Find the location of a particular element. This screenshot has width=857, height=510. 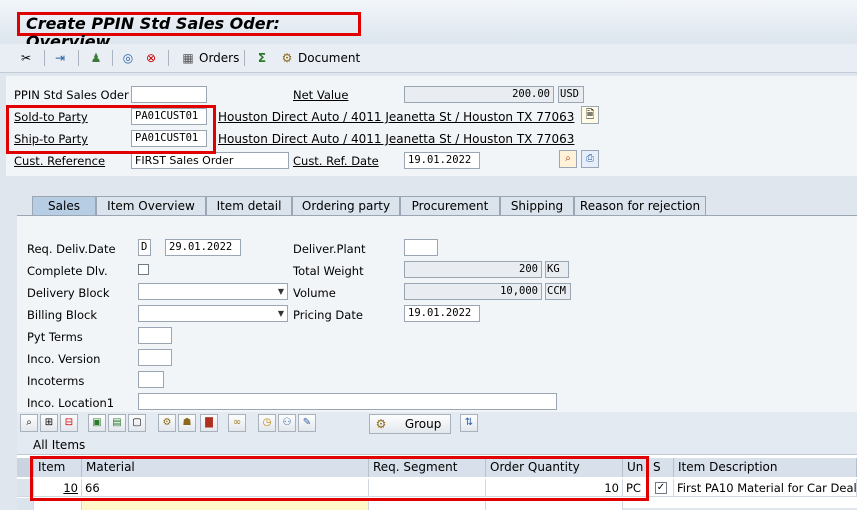

tab-procurement: Procurement is located at coordinates (450, 205).